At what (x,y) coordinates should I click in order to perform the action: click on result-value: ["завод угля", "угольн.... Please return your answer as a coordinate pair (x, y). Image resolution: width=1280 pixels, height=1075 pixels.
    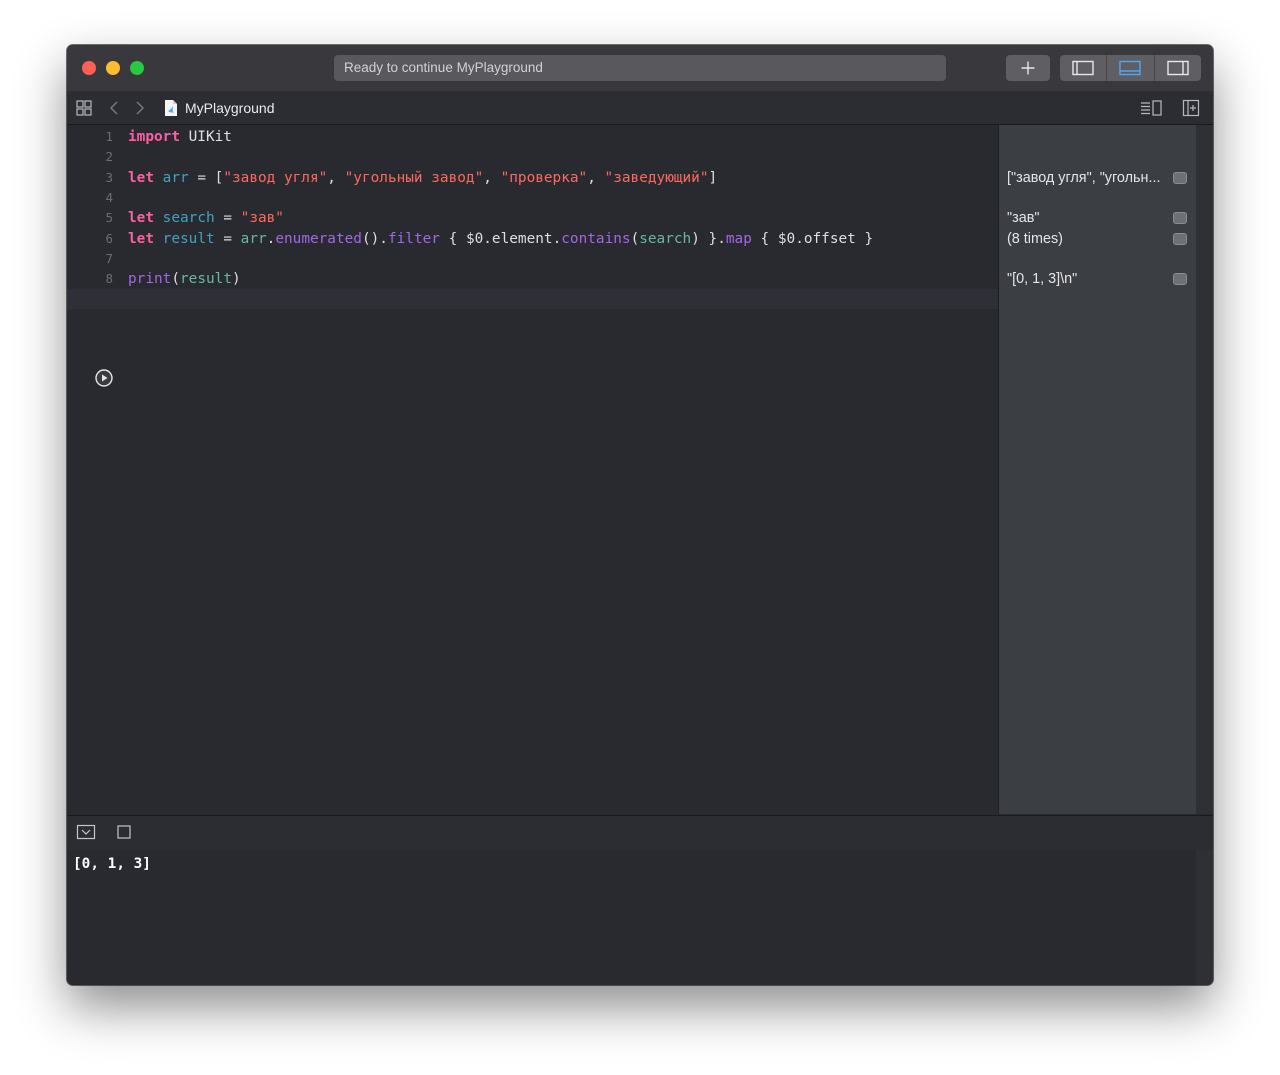
    Looking at the image, I should click on (1084, 177).